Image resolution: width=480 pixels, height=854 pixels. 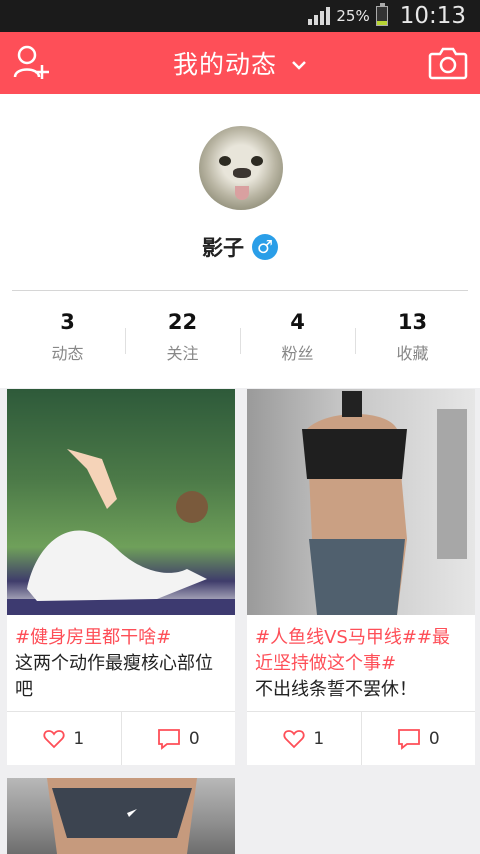 I want to click on post-text: 不出线条誓不罢休！, so click(x=336, y=689).